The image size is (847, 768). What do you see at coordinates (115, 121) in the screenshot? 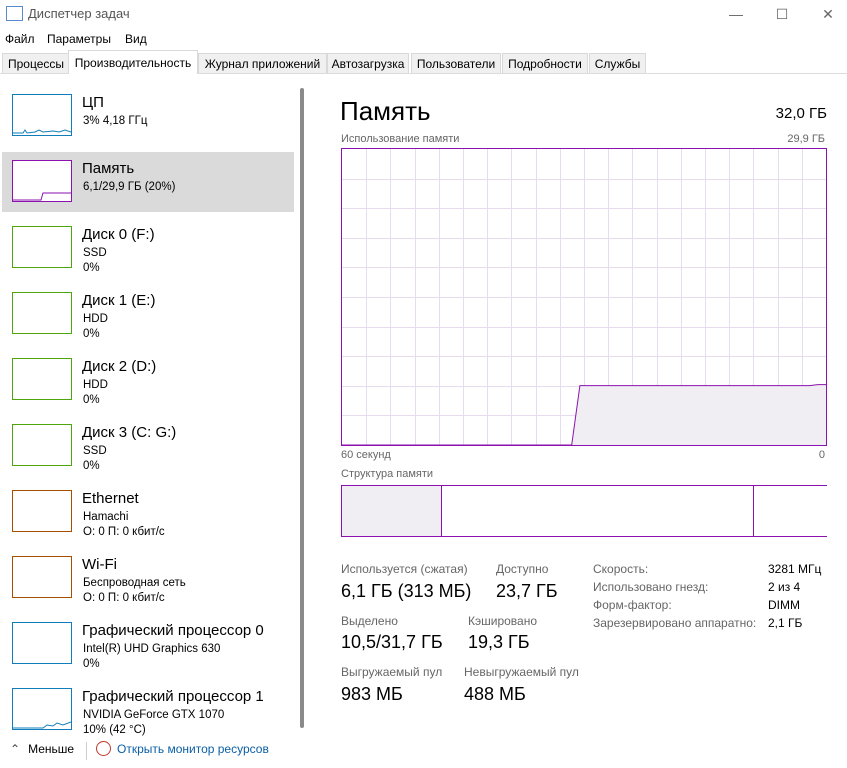
I see `resource-subtitle: 3% 4,18 ГГц` at bounding box center [115, 121].